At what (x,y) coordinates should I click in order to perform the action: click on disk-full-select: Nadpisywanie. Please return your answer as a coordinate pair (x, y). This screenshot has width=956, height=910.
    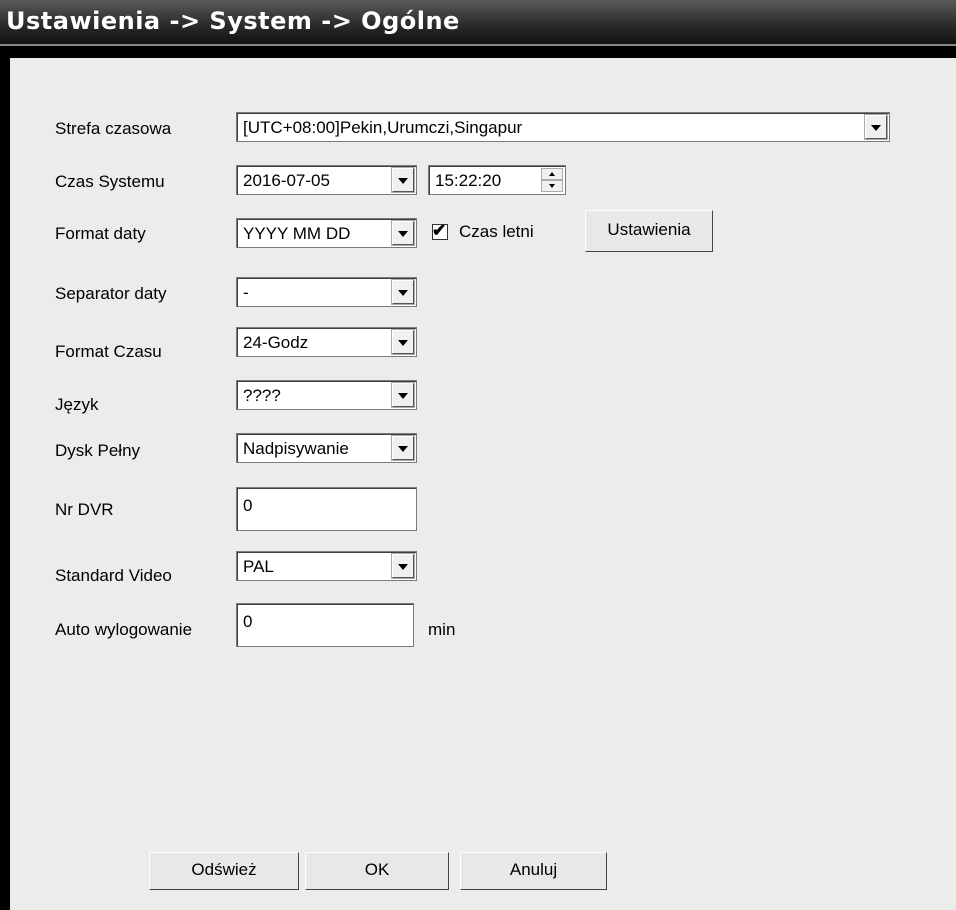
    Looking at the image, I should click on (326, 448).